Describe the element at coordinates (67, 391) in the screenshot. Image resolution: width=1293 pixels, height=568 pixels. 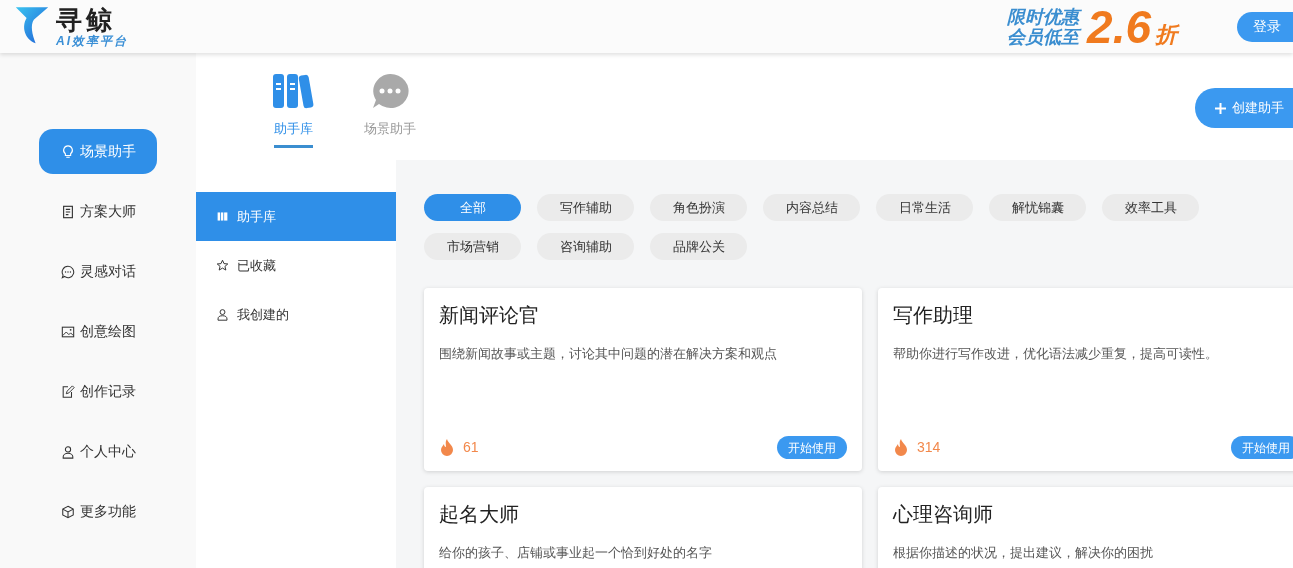
I see `edit-icon` at that location.